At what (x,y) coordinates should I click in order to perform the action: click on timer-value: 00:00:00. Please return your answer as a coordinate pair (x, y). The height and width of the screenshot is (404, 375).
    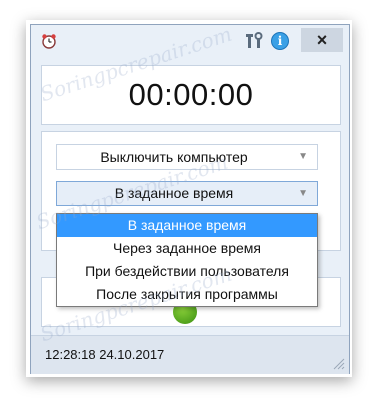
    Looking at the image, I should click on (191, 94).